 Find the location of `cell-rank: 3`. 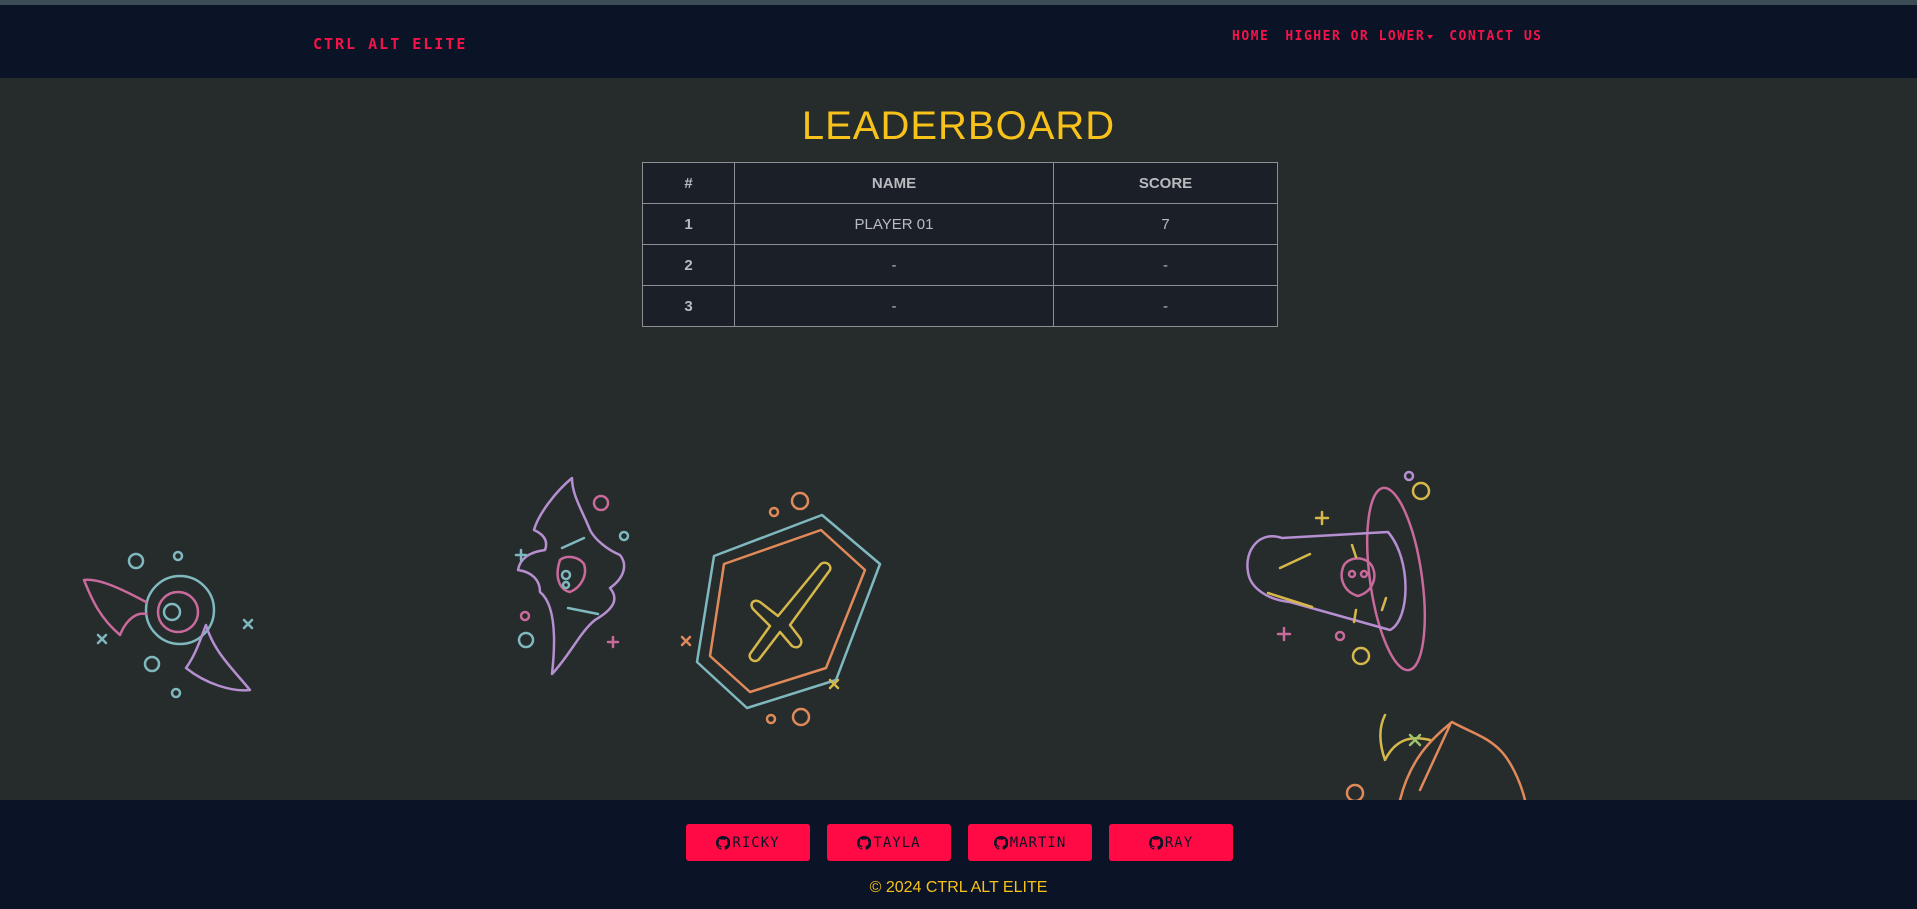

cell-rank: 3 is located at coordinates (688, 306).